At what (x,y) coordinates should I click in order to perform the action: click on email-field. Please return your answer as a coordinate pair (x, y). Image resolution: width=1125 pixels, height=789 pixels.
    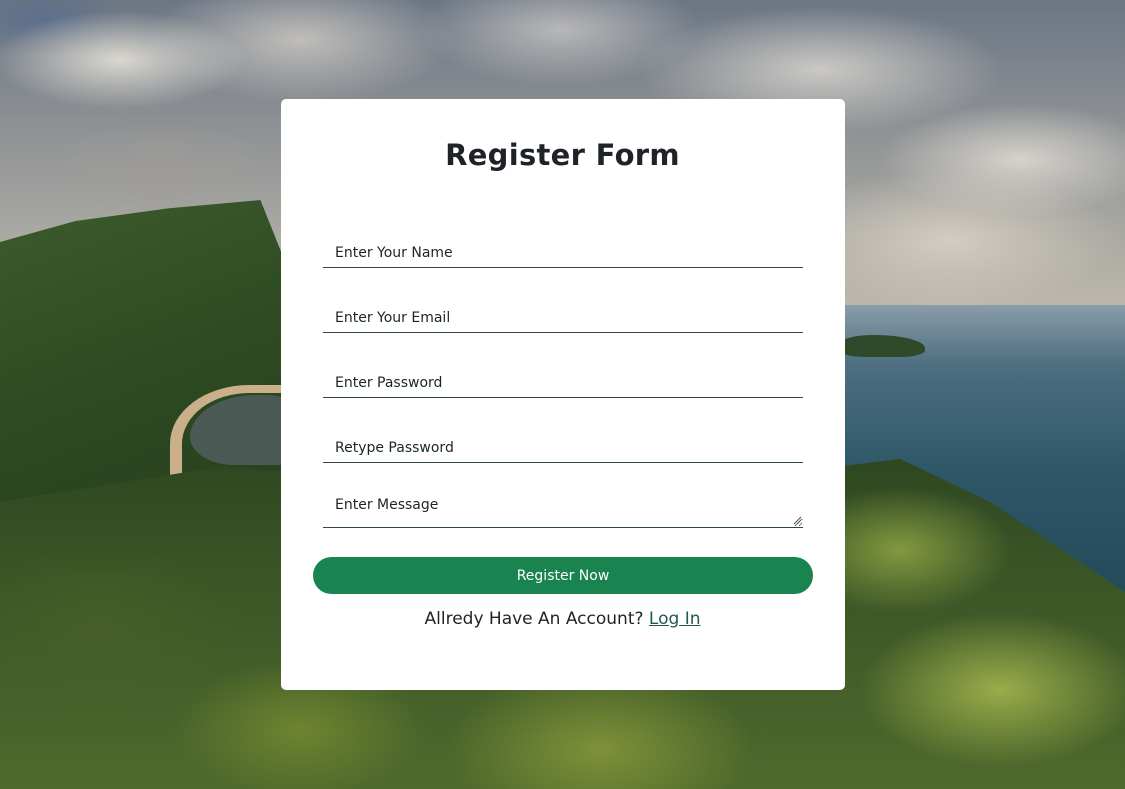
    Looking at the image, I should click on (563, 318).